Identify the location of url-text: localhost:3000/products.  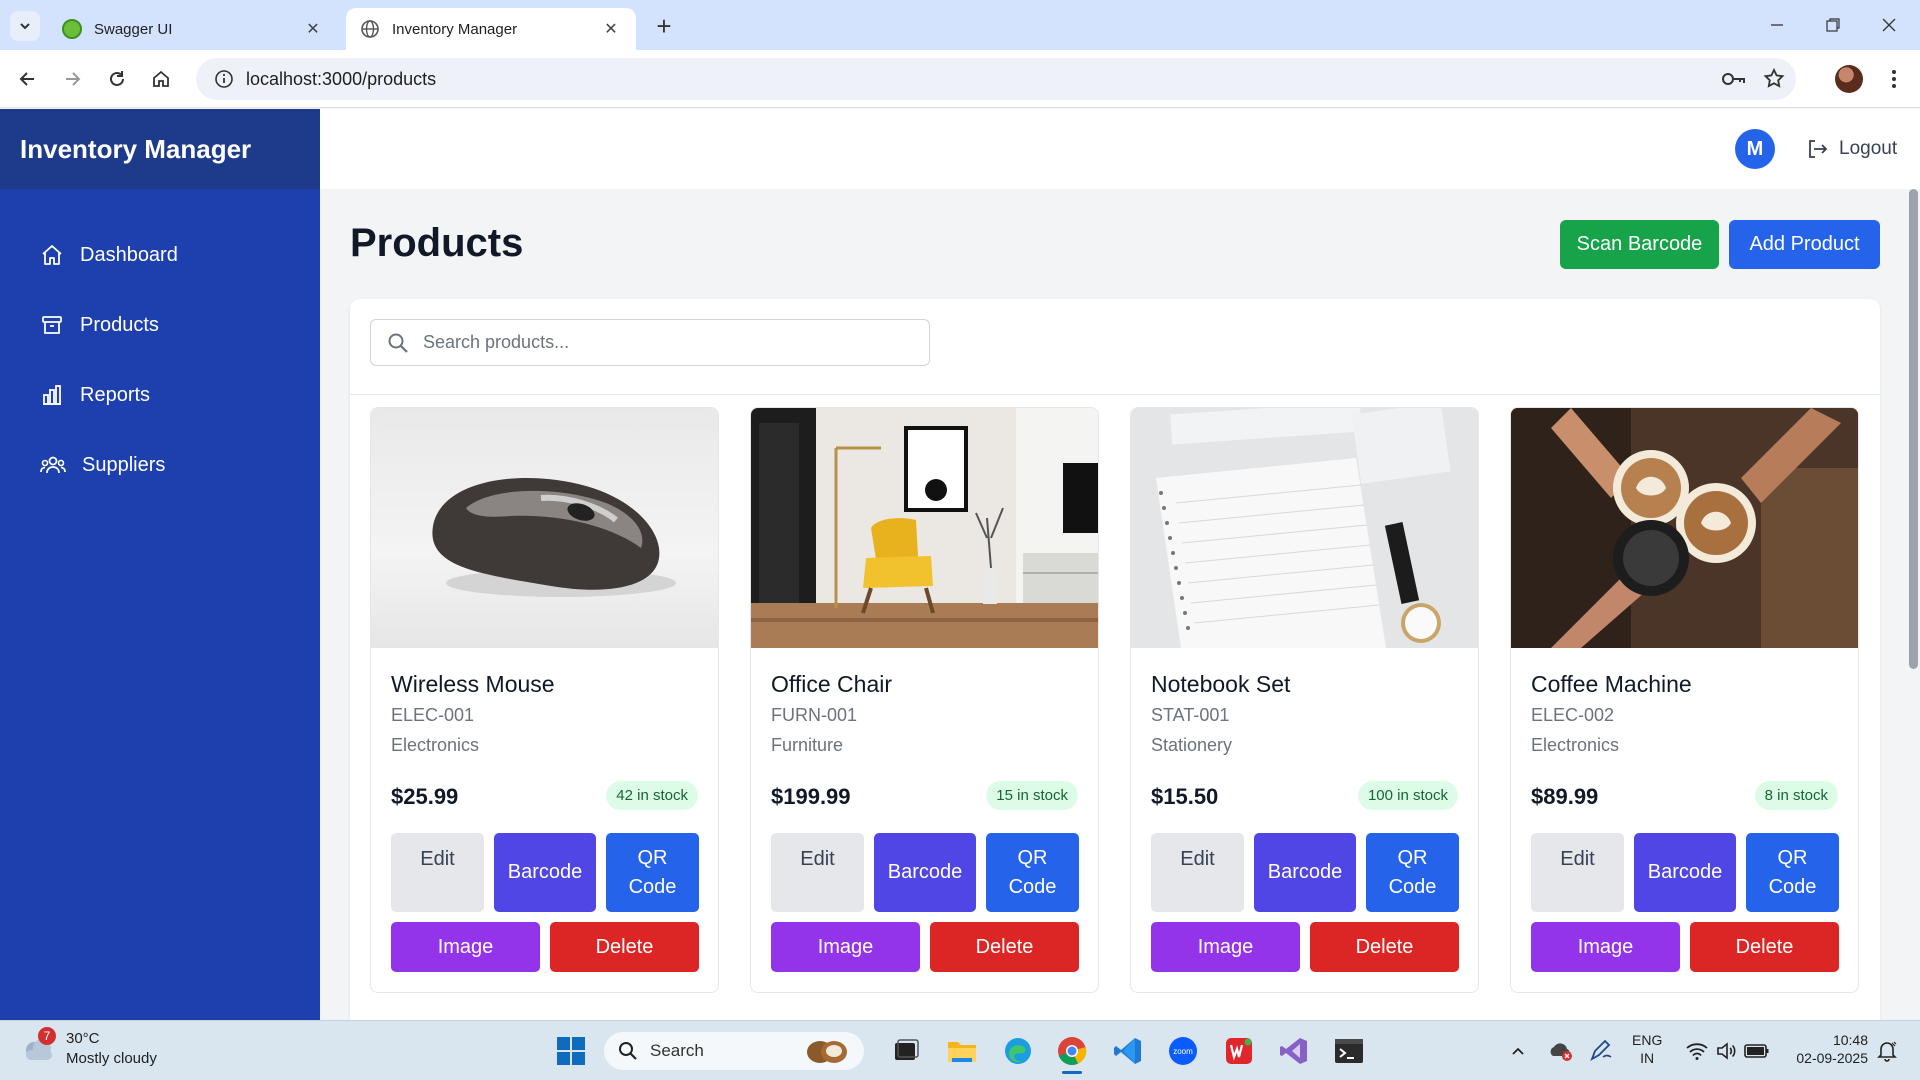
(341, 79).